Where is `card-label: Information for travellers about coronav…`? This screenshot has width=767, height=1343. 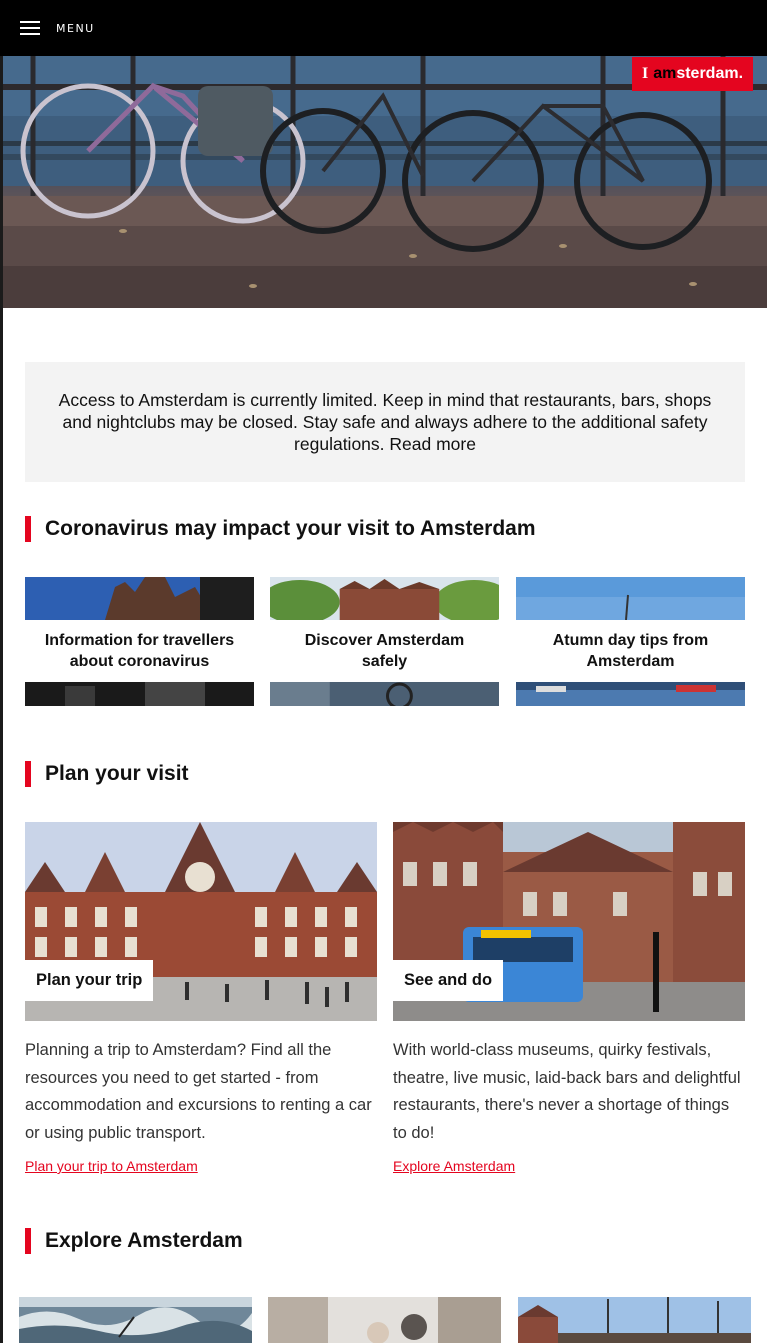 card-label: Information for travellers about coronav… is located at coordinates (139, 651).